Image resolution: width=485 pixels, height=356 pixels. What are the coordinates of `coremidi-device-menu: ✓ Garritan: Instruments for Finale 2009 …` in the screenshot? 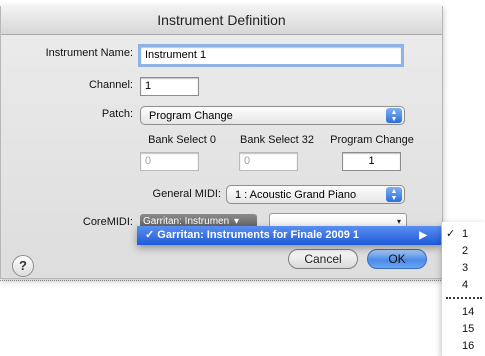 It's located at (289, 235).